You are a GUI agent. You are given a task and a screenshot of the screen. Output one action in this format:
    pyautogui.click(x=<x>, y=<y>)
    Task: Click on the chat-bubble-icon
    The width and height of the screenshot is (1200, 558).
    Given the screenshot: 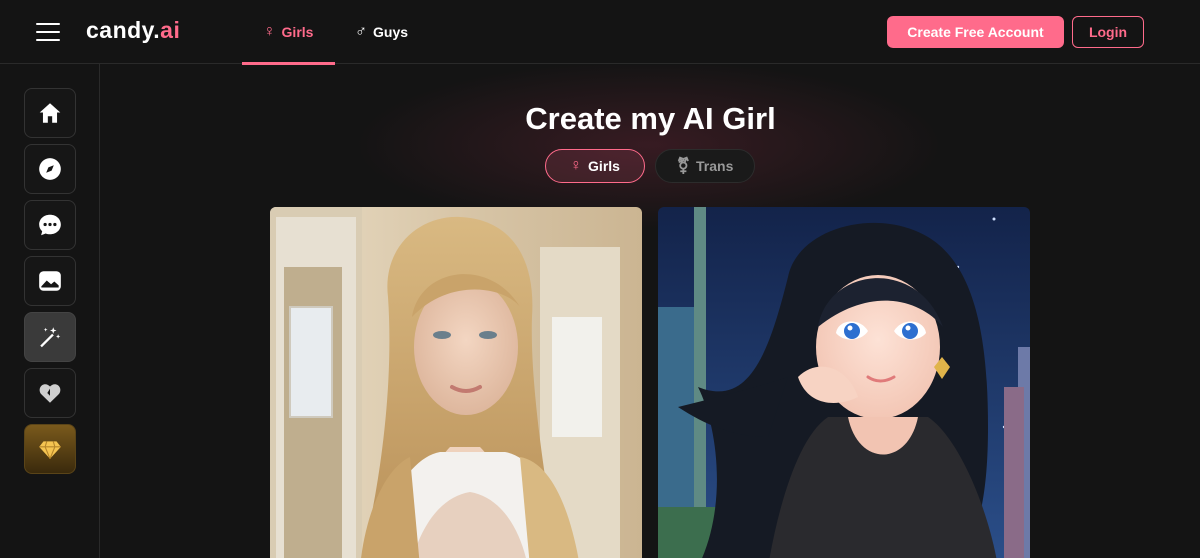 What is the action you would take?
    pyautogui.click(x=50, y=225)
    